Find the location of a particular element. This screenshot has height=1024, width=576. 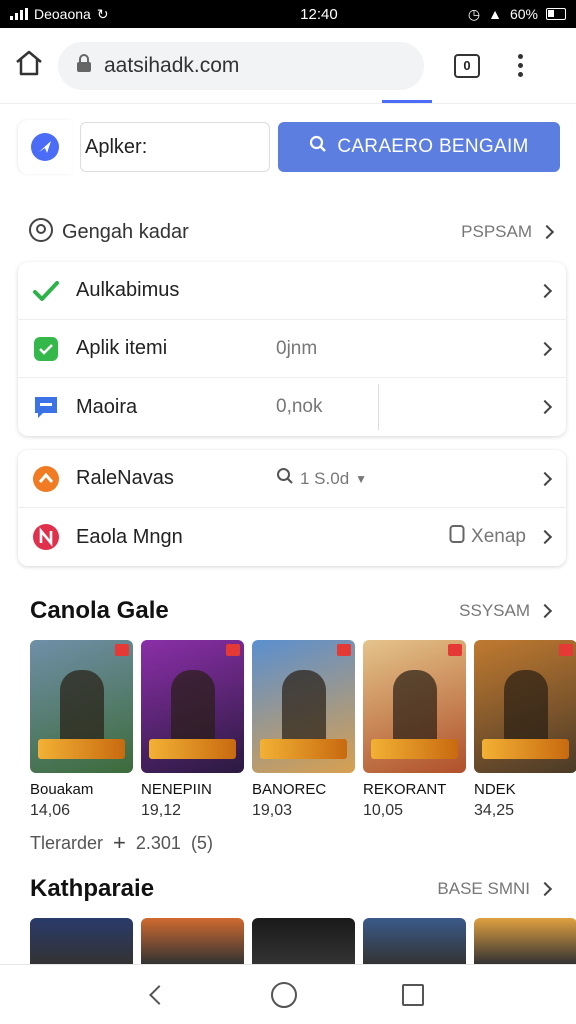

carrier-name: Deoaona is located at coordinates (62, 14).